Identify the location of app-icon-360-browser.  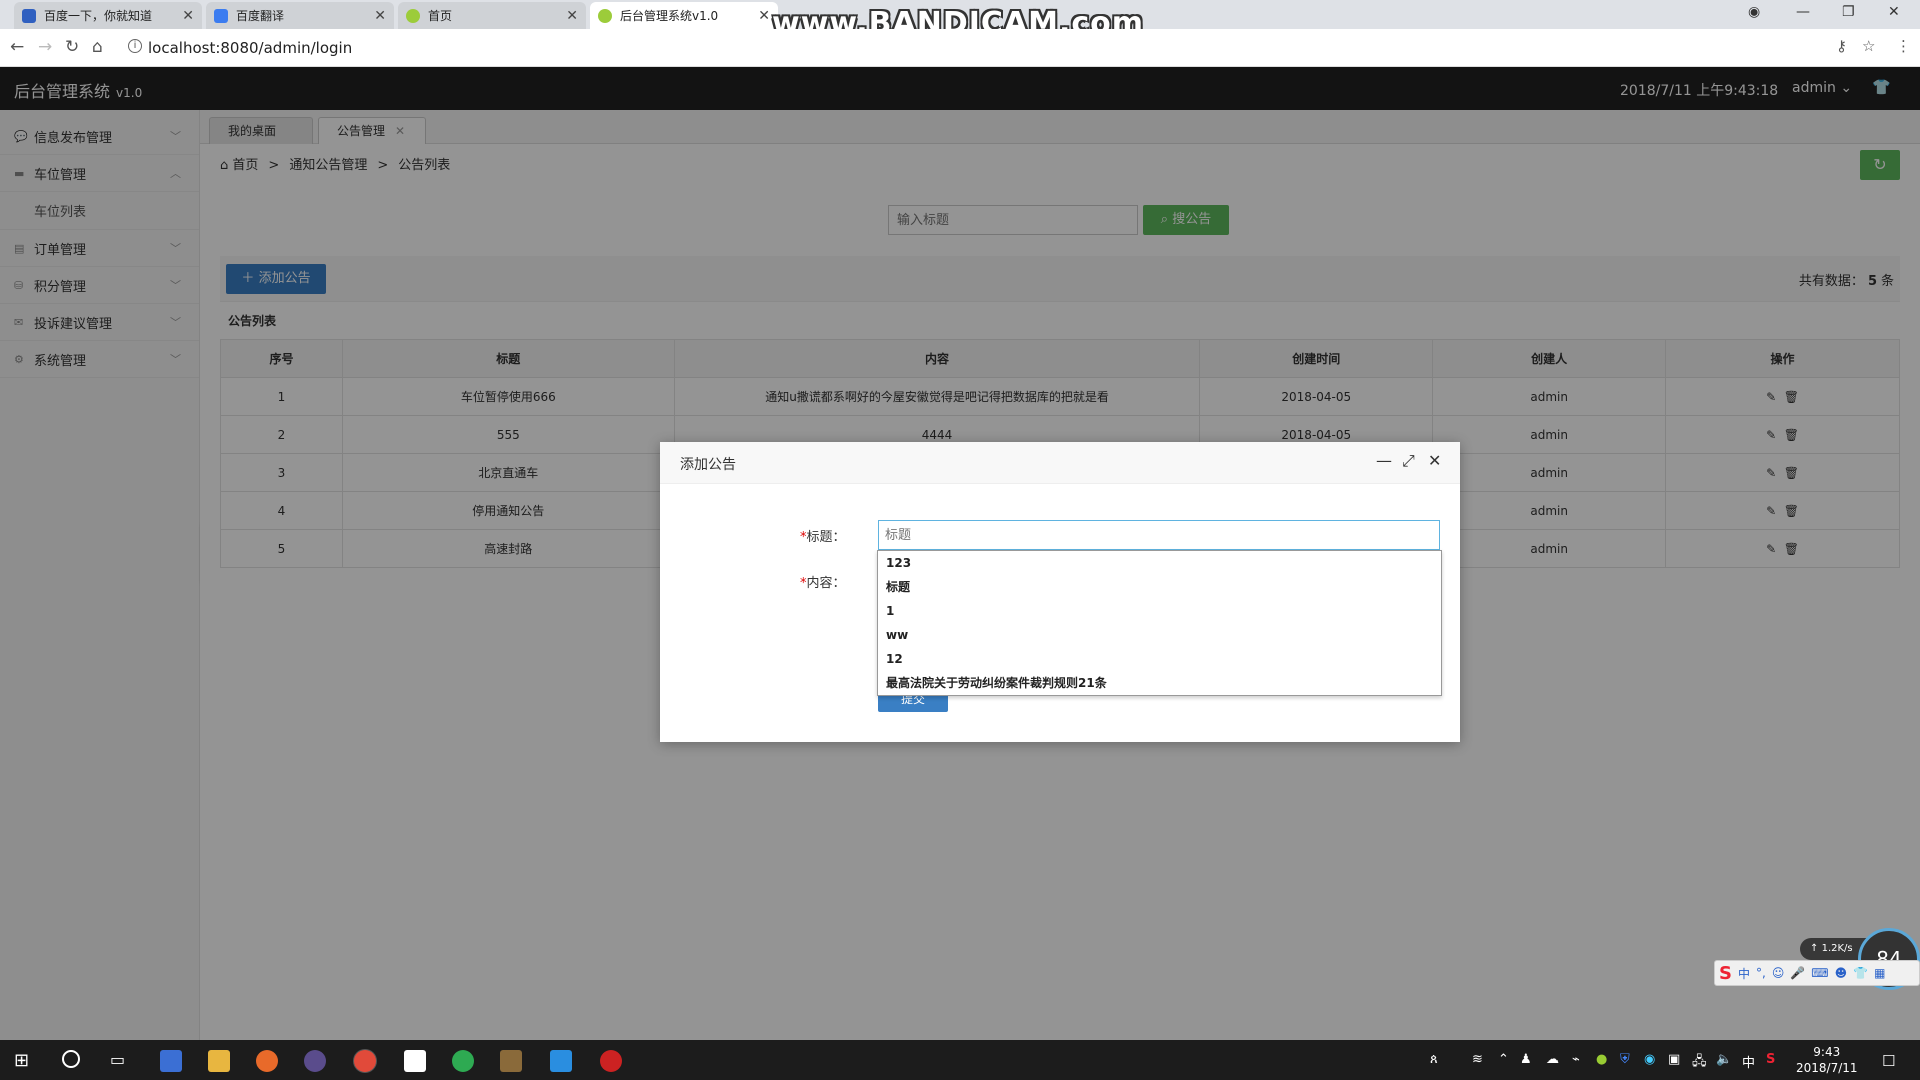
(463, 1061).